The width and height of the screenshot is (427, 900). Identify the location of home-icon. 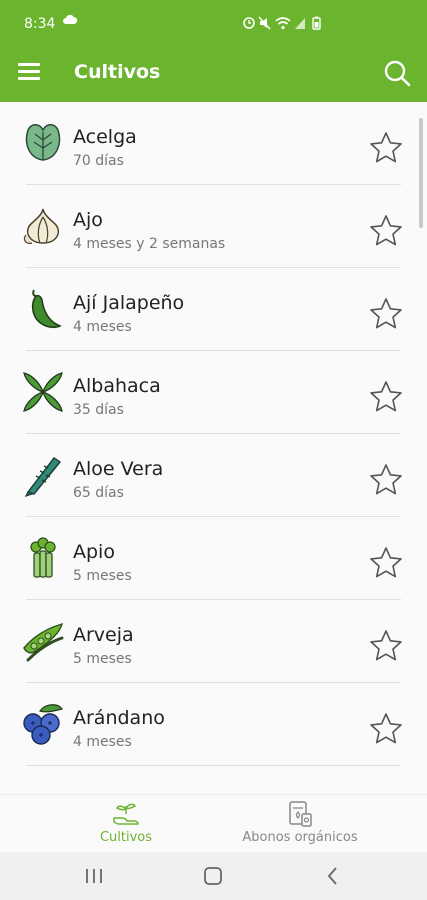
(213, 876).